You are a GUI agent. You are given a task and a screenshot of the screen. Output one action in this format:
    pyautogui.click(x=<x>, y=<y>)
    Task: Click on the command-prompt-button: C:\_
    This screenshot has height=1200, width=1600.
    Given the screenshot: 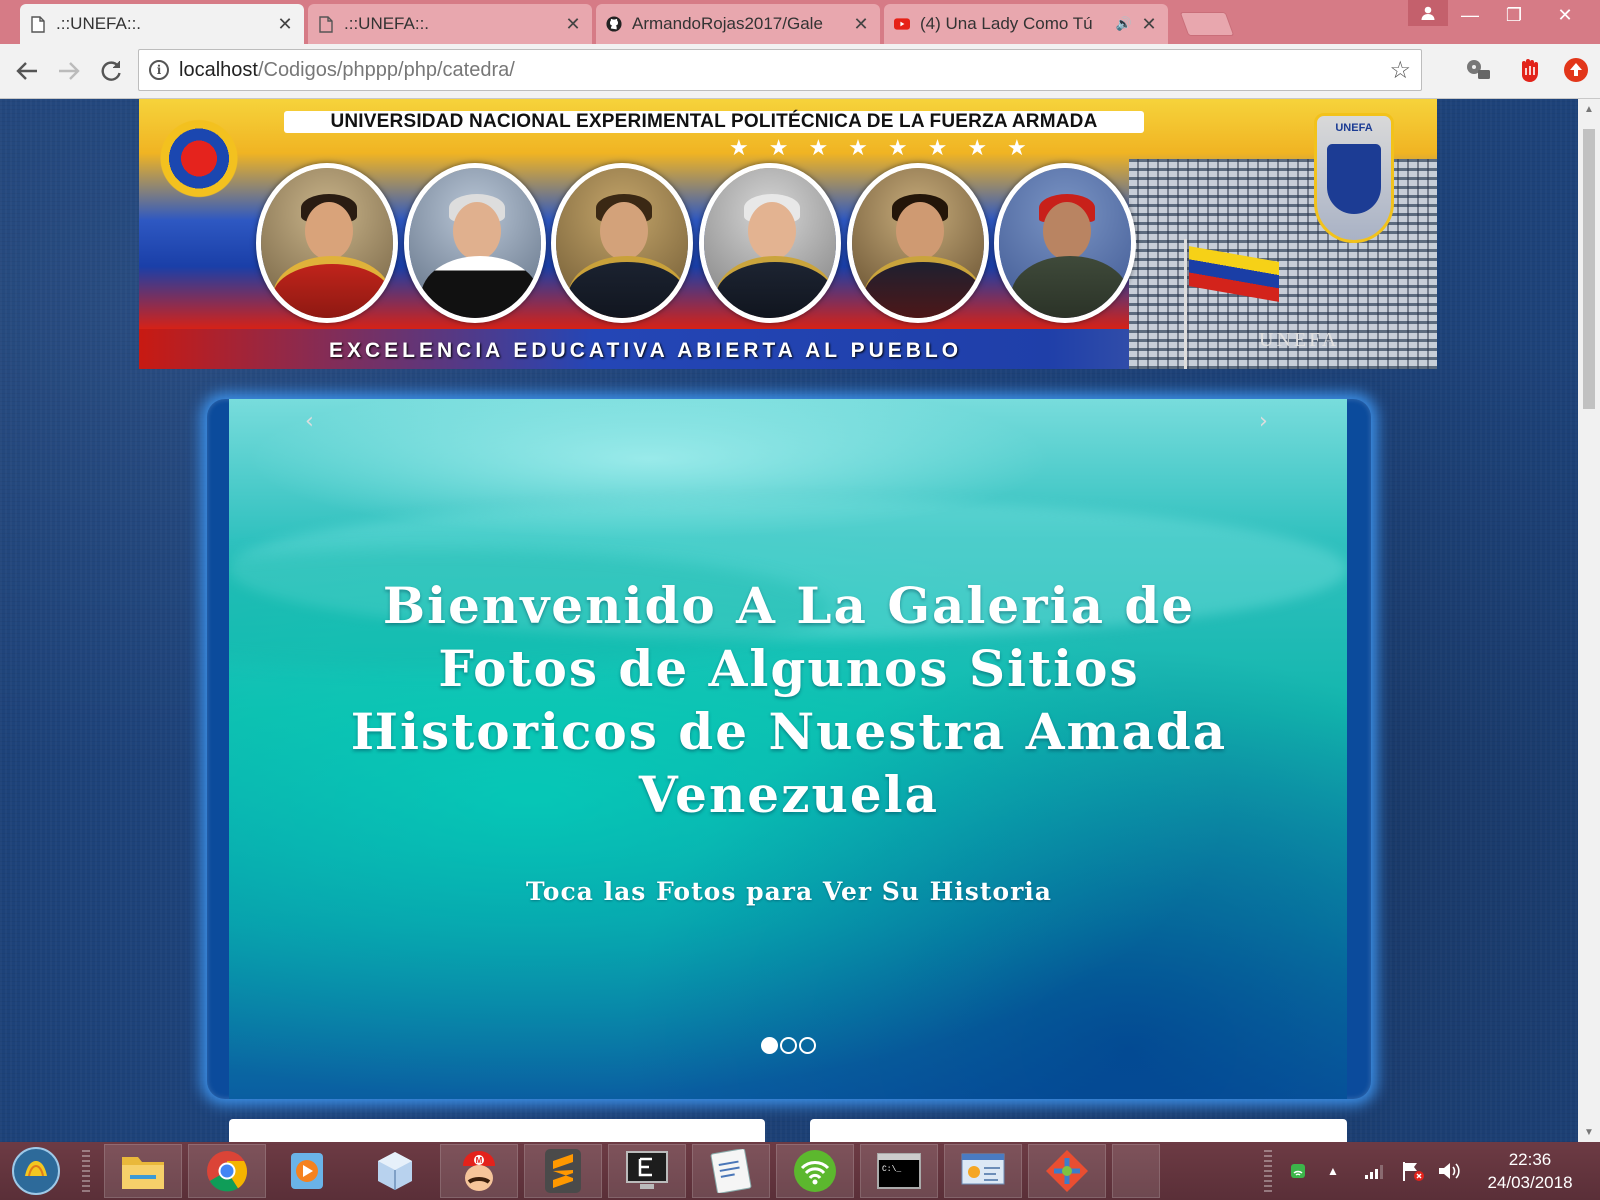 What is the action you would take?
    pyautogui.click(x=899, y=1171)
    